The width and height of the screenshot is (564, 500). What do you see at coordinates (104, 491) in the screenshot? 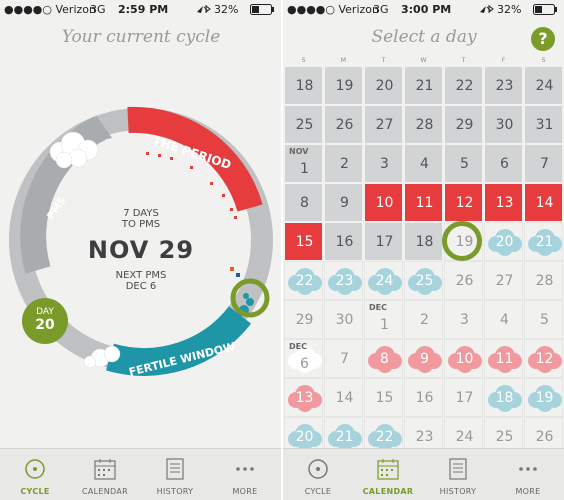
I see `tab-label: CALENDAR` at bounding box center [104, 491].